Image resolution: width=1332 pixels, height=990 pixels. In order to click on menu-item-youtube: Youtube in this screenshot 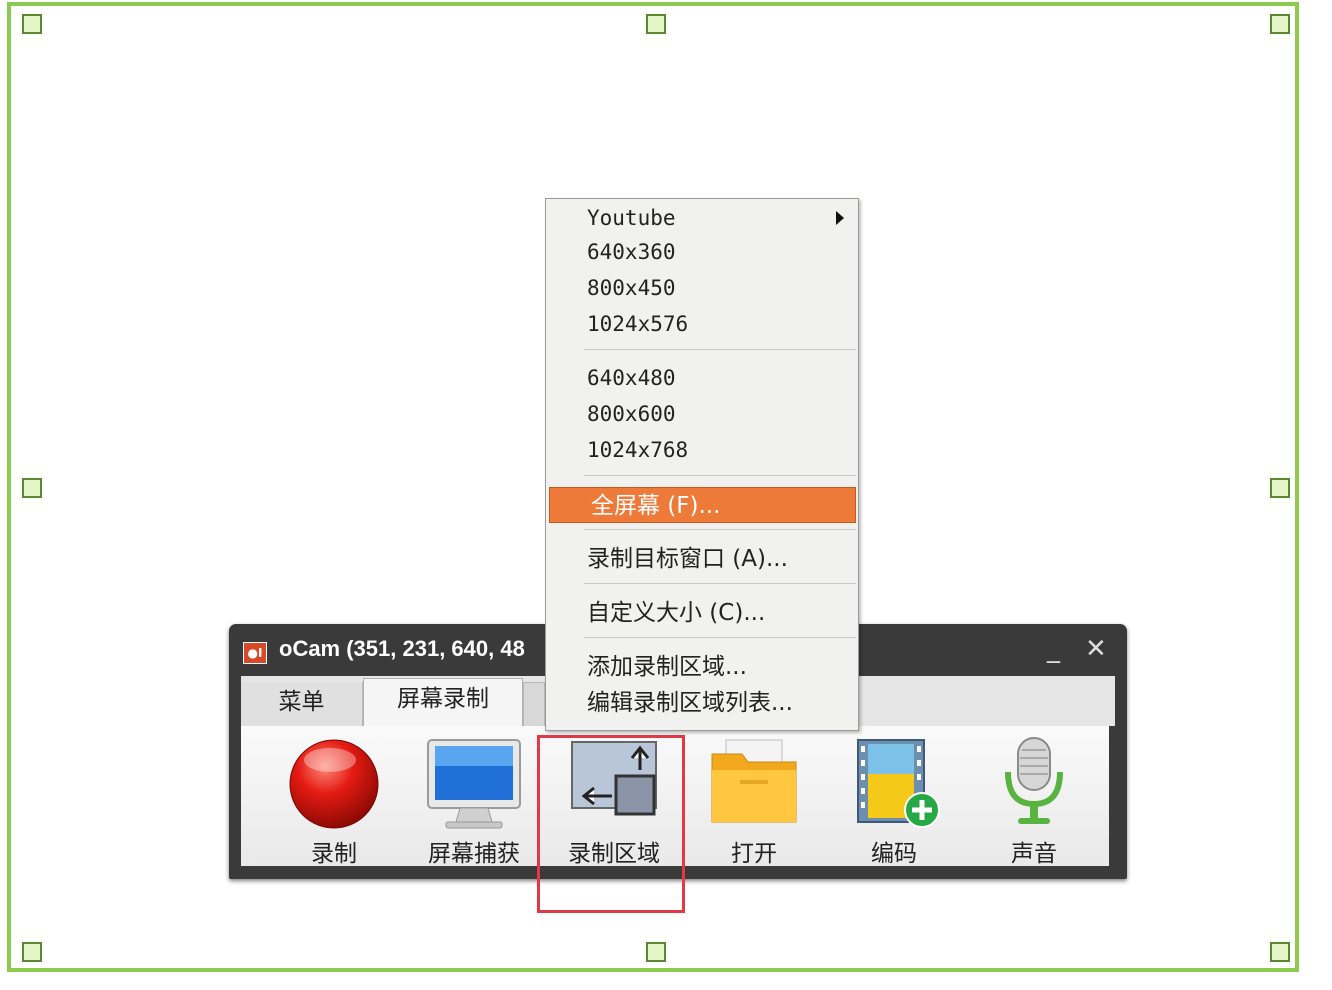, I will do `click(702, 218)`.